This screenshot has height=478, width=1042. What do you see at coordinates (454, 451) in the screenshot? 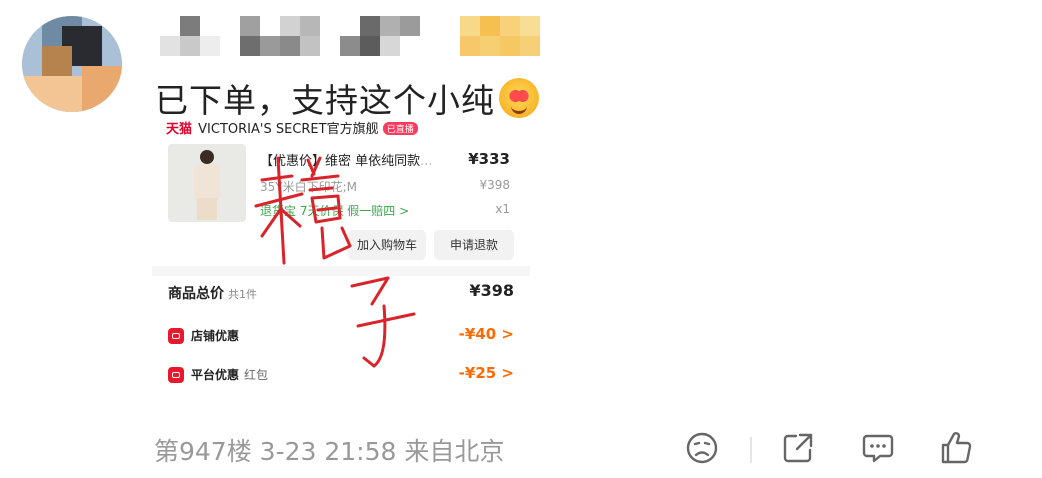
I see `comment-location: 来自北京` at bounding box center [454, 451].